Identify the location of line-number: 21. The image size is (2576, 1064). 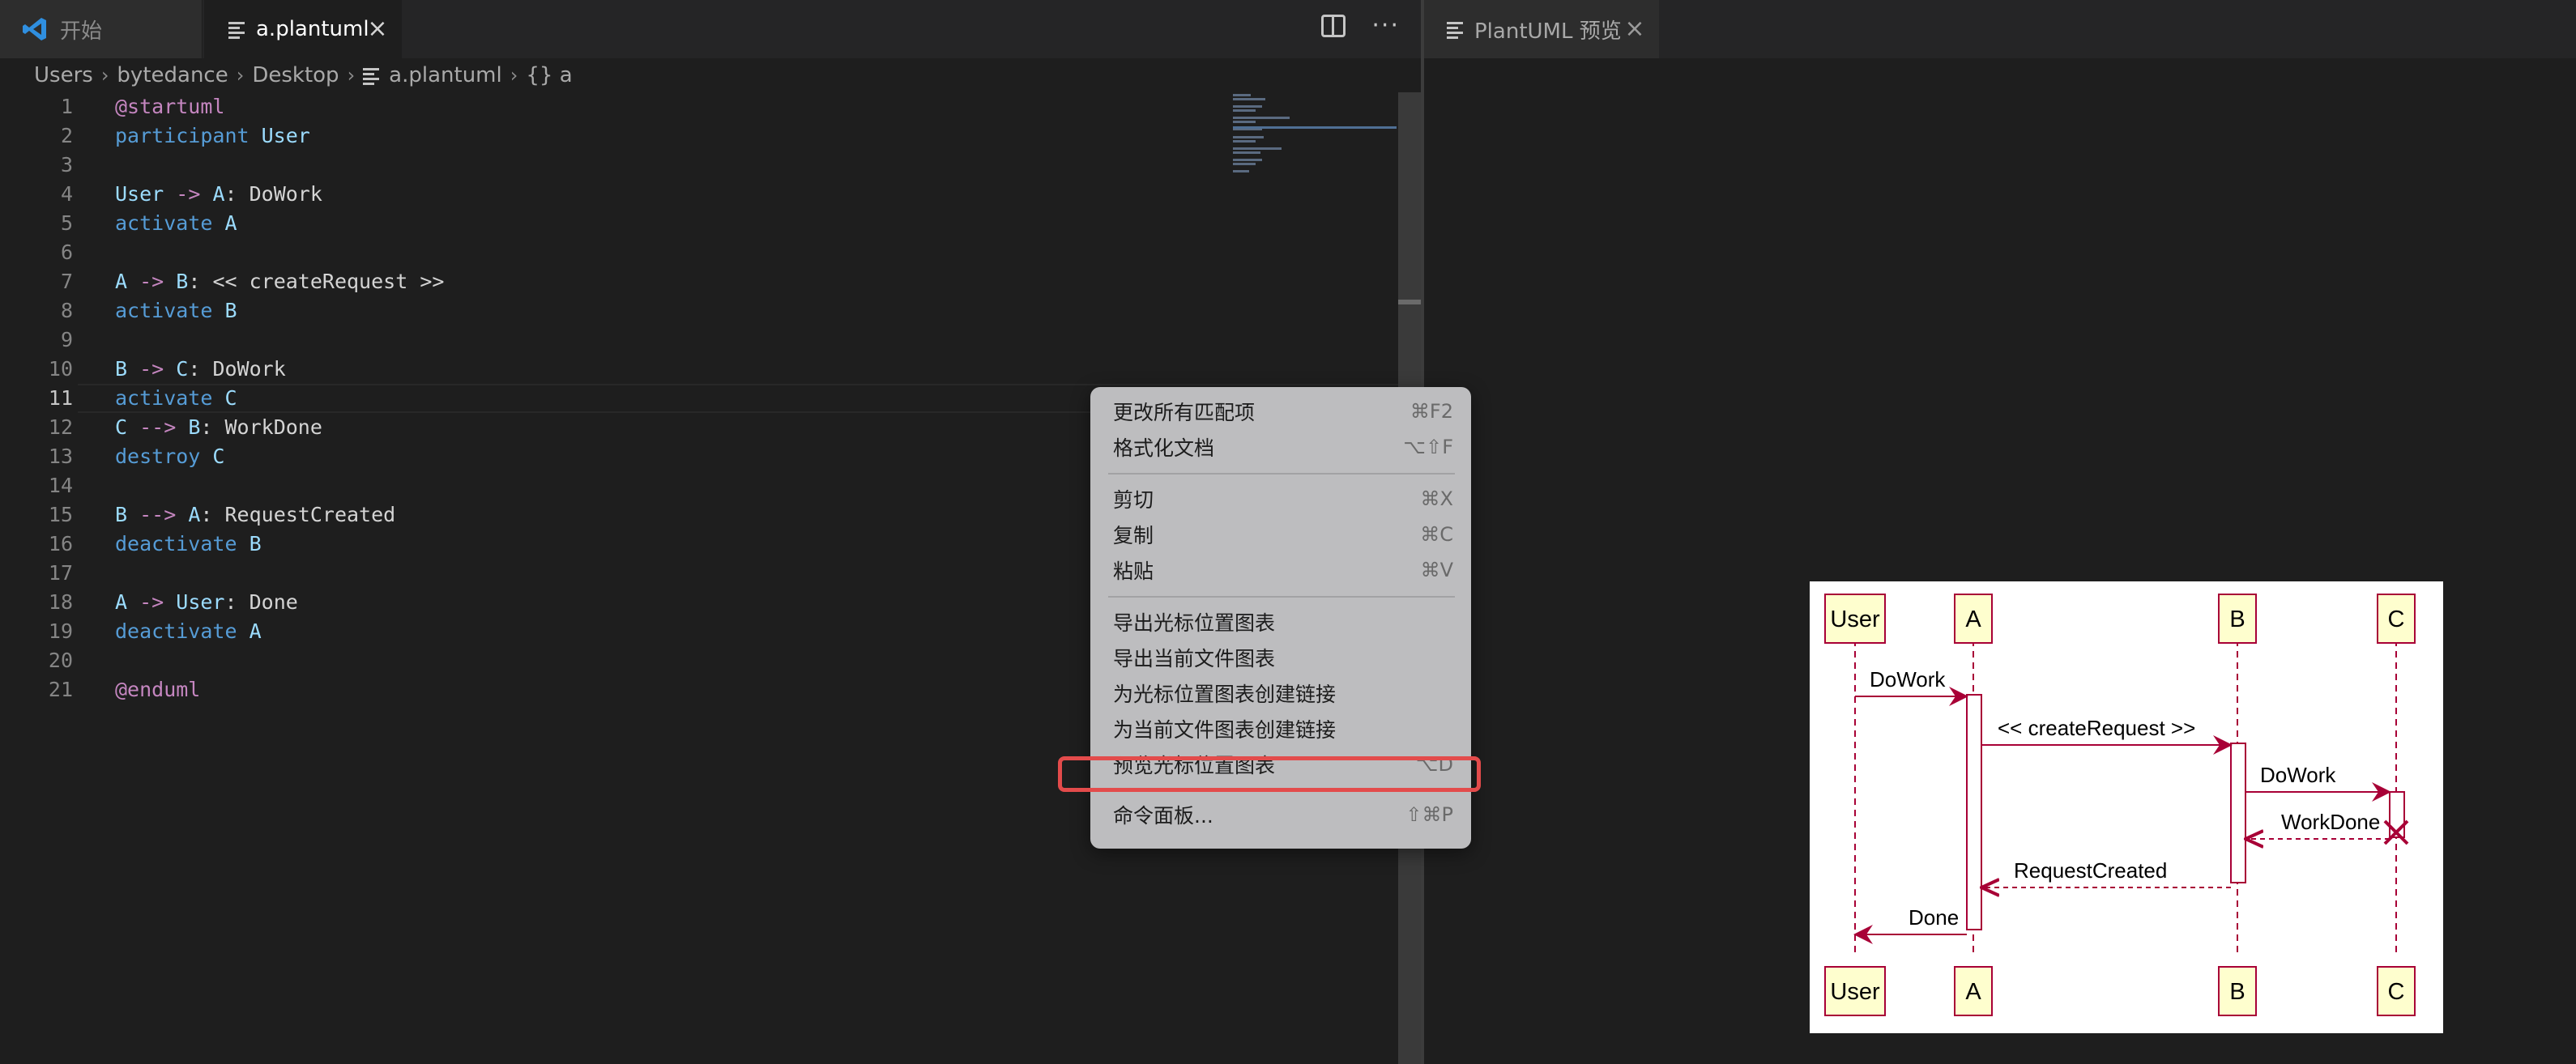
(60, 689).